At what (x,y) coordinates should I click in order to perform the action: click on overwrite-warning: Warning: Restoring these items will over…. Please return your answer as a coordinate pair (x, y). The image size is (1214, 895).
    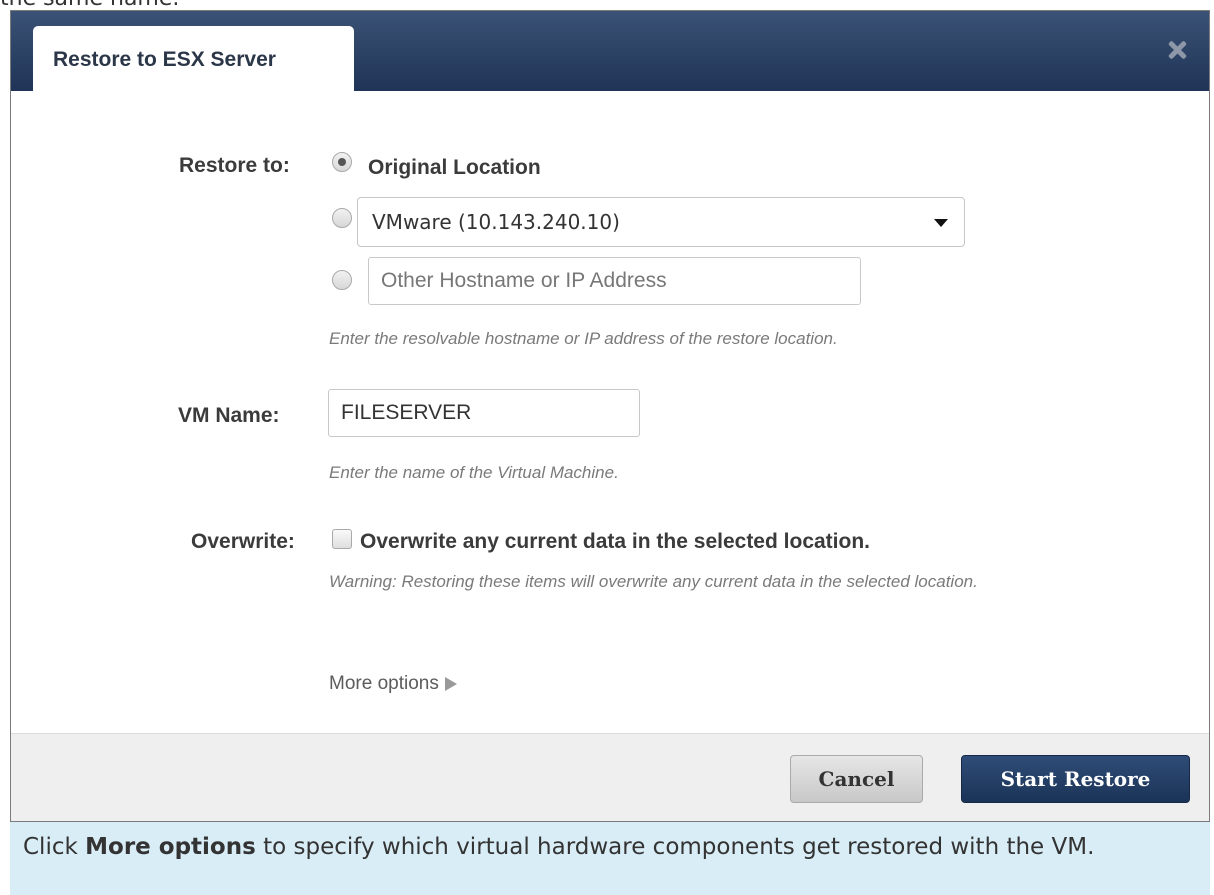
    Looking at the image, I should click on (653, 581).